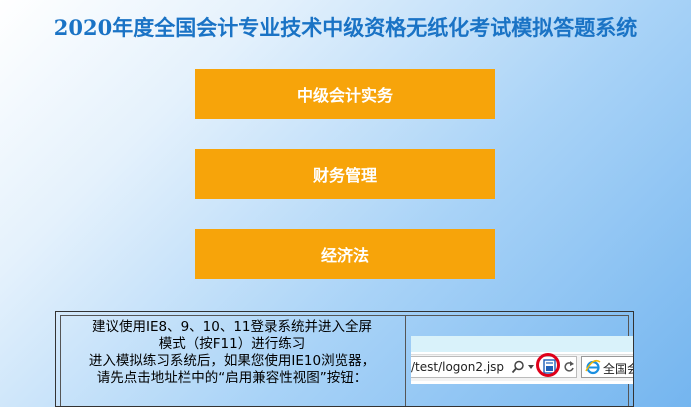  Describe the element at coordinates (405, 361) in the screenshot. I see `notice-divider` at that location.